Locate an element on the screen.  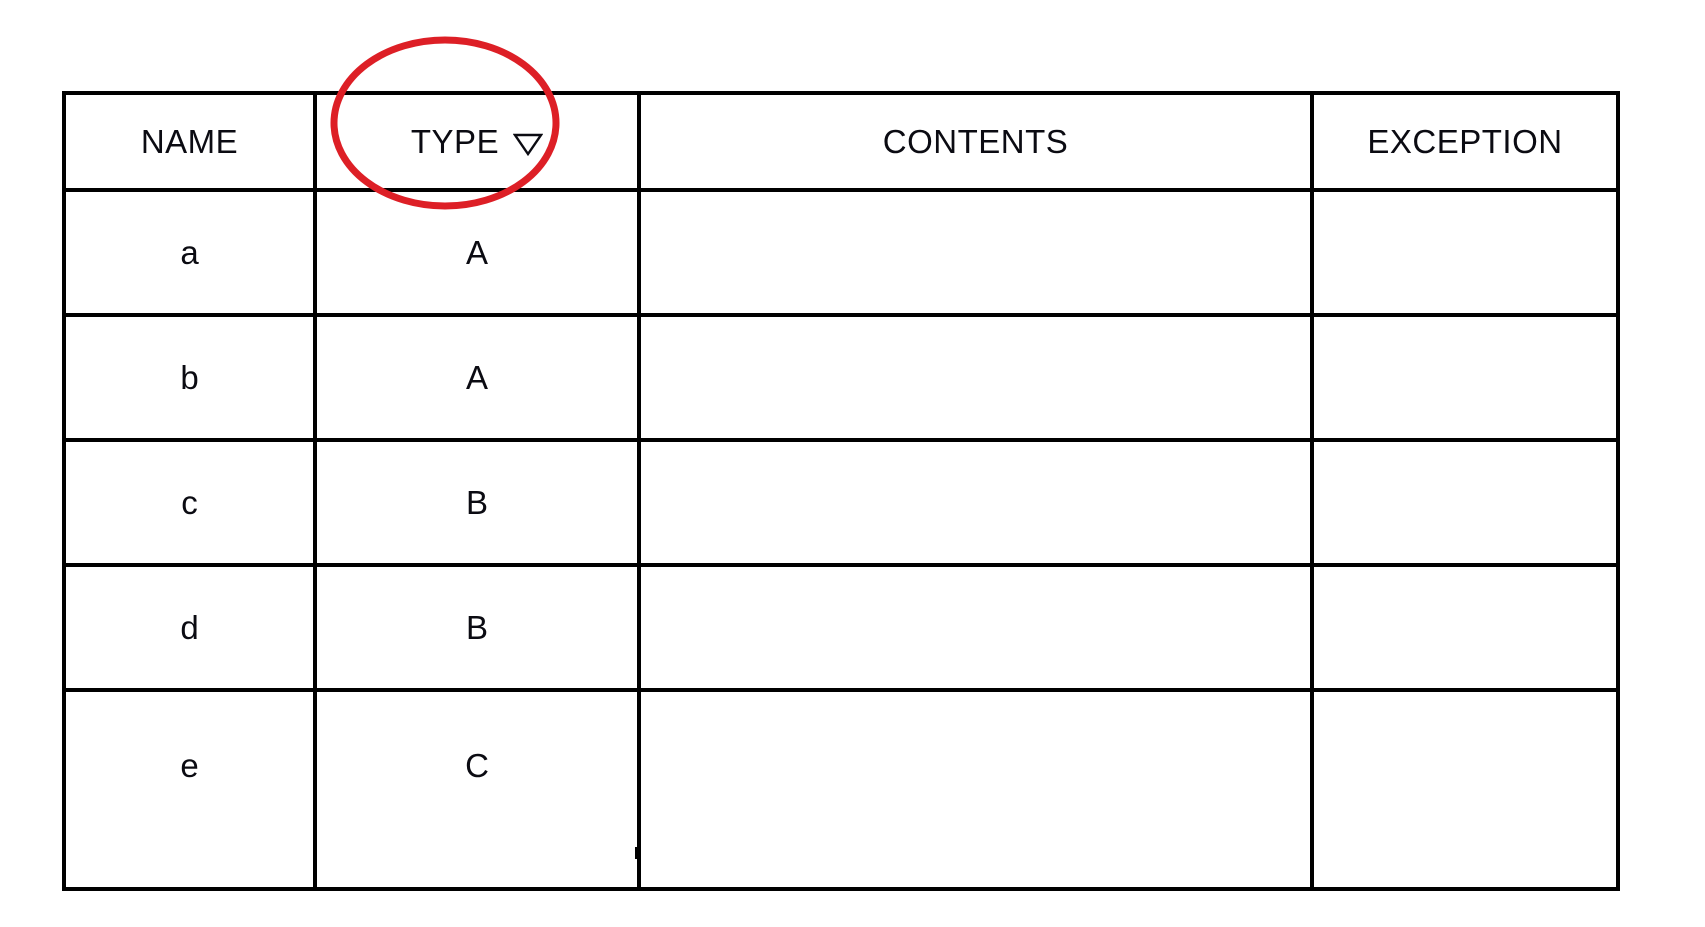
table-header-row: NAME TYPE CONTENTS EXCEPTION is located at coordinates (841, 141).